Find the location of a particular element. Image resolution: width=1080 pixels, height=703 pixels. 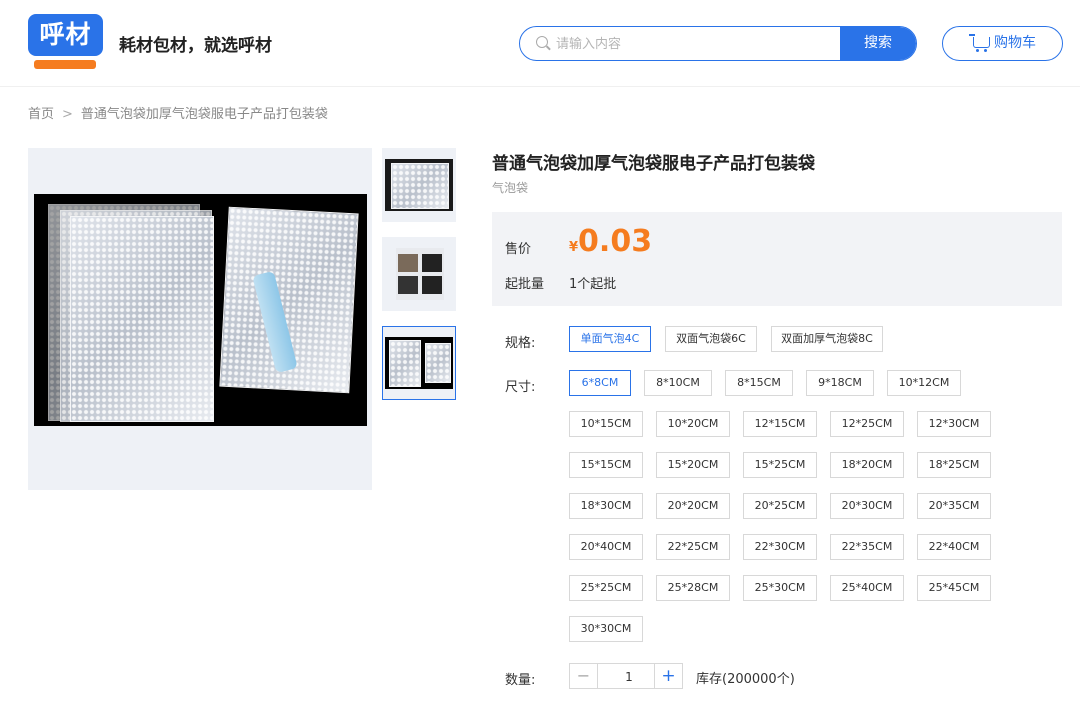

currency-symbol: ¥ is located at coordinates (574, 247).